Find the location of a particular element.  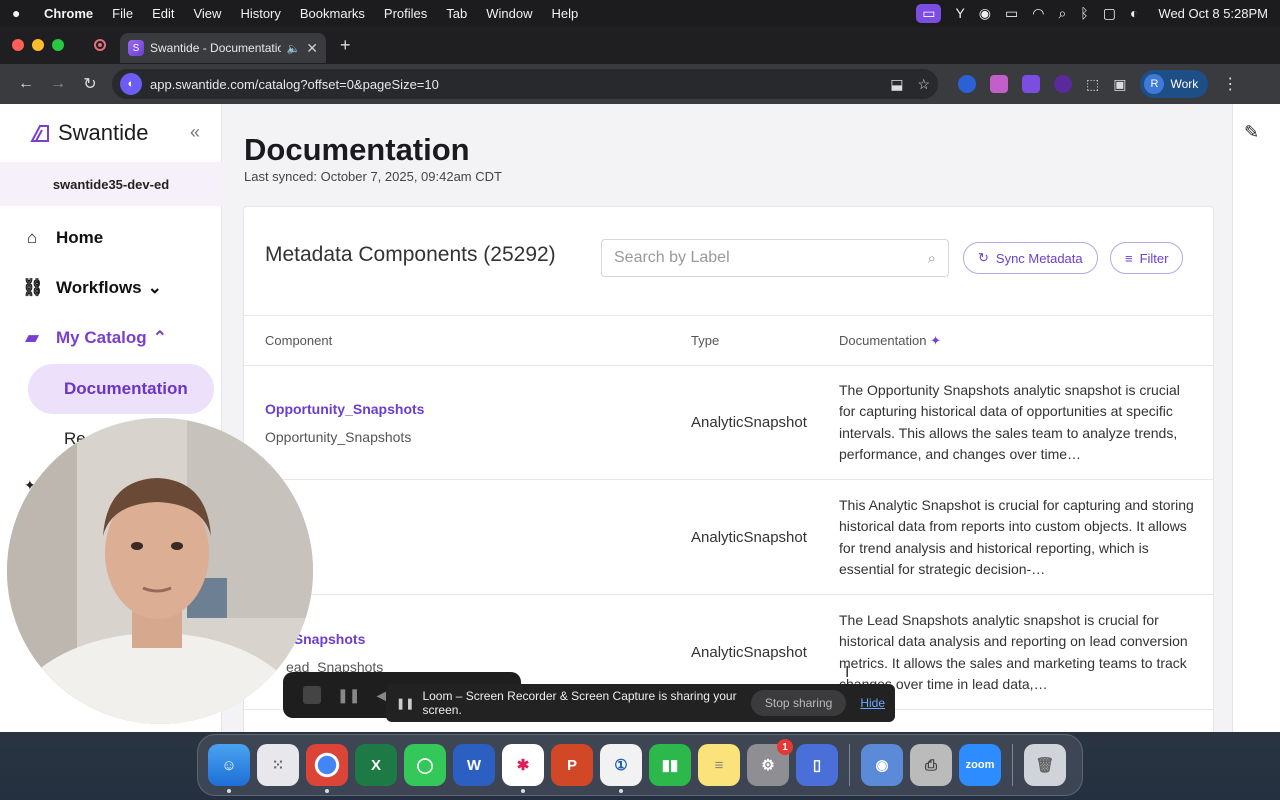

messages-icon: ◯ is located at coordinates (425, 765).